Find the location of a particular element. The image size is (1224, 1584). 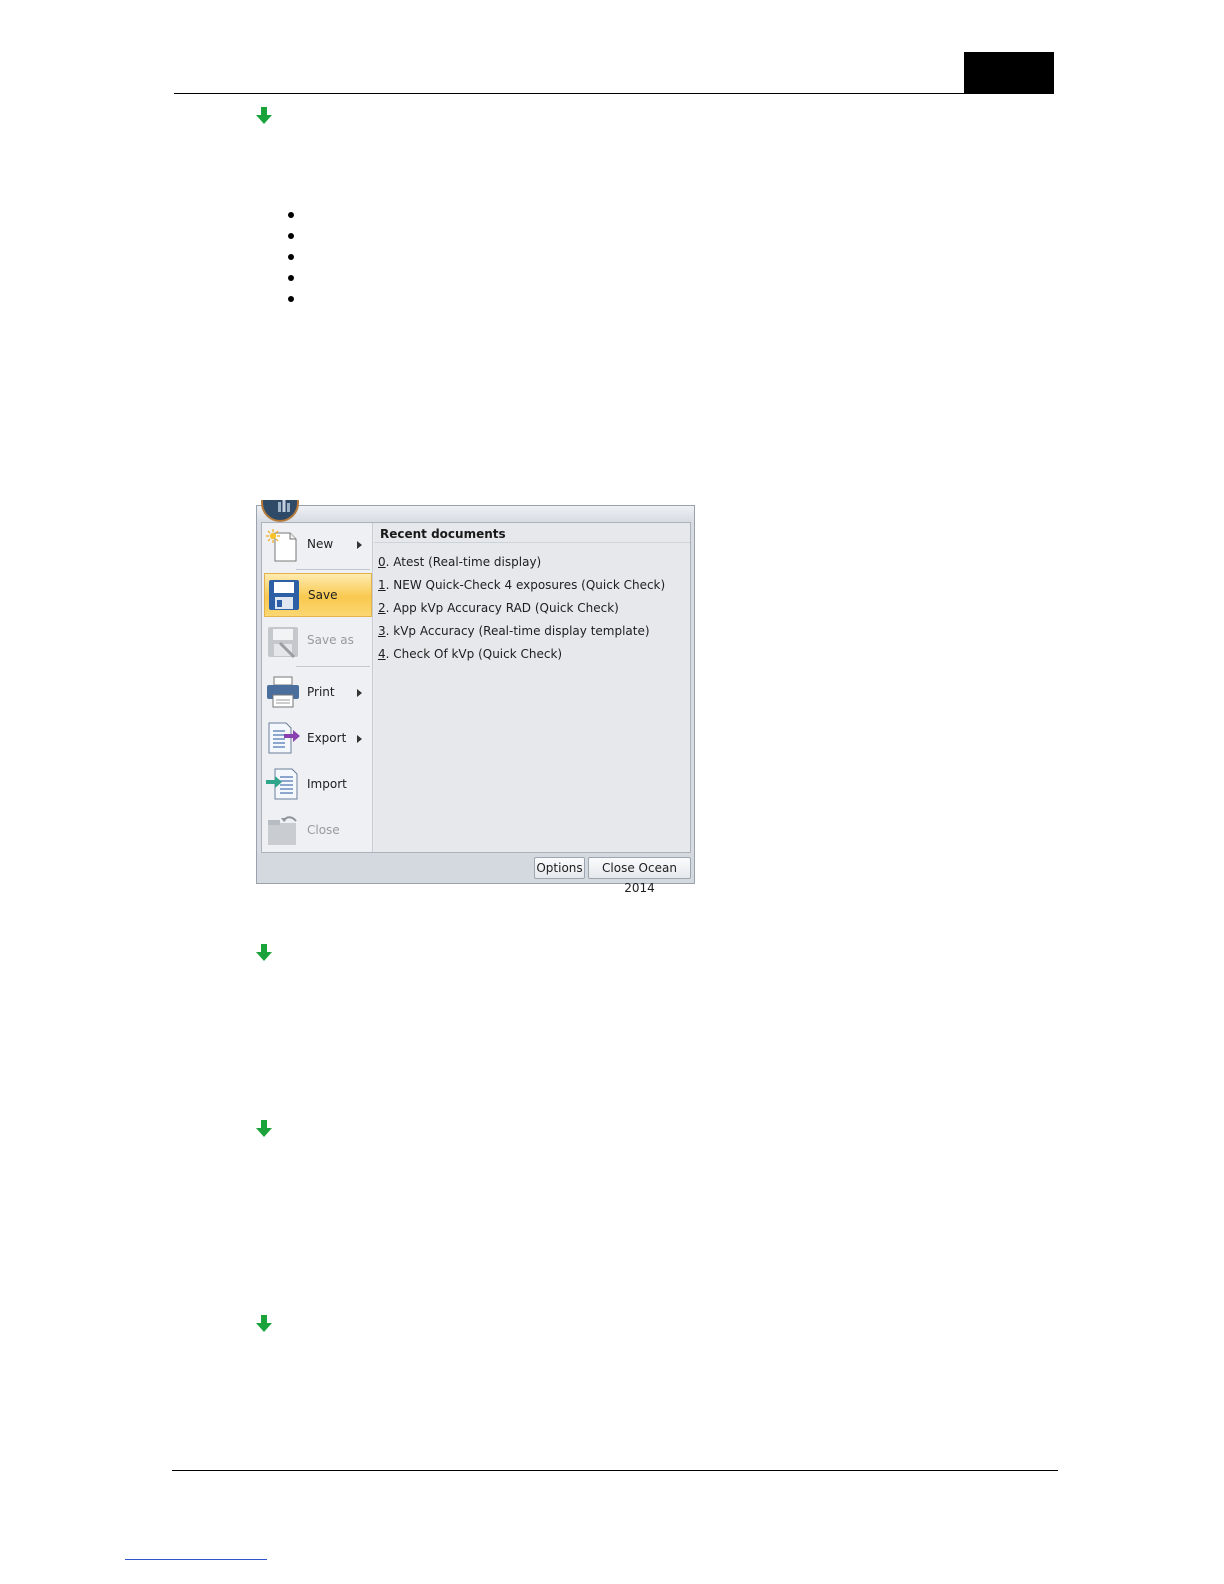

printer-icon is located at coordinates (283, 692).